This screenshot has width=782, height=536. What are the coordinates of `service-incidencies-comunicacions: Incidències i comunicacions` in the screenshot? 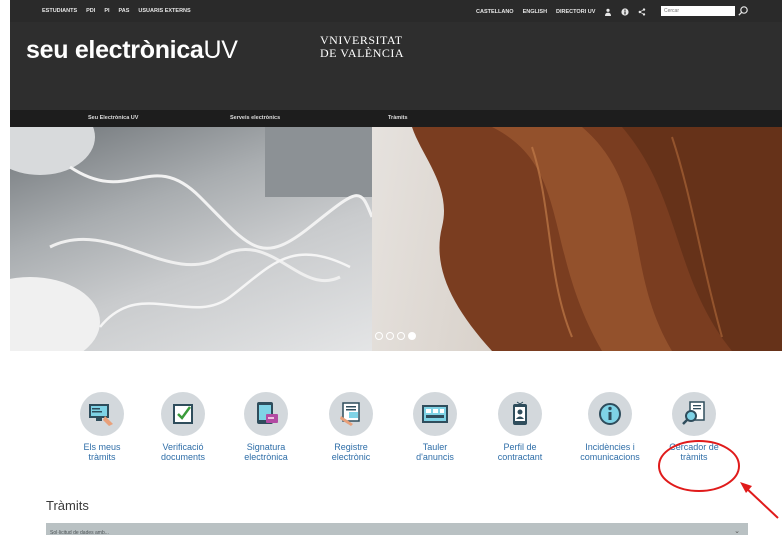 It's located at (610, 427).